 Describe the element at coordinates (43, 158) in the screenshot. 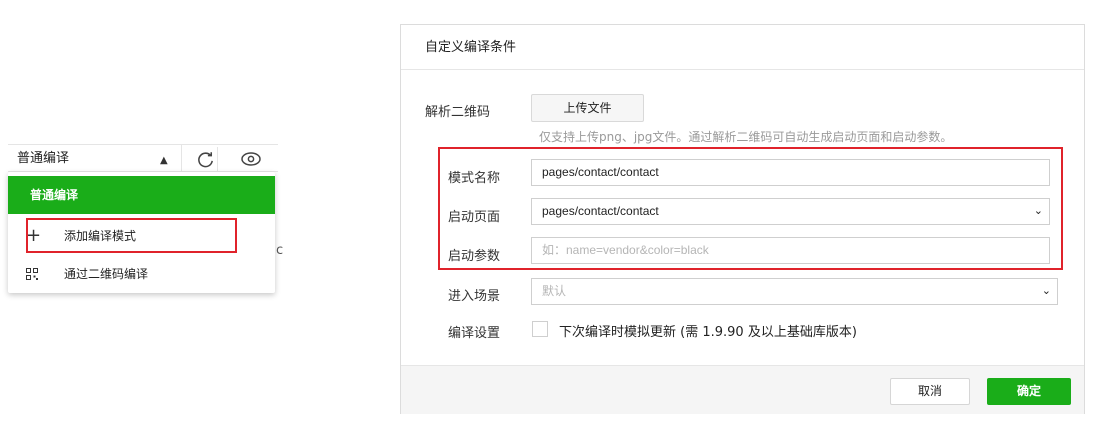

I see `compile-mode-value: 普通编译` at that location.